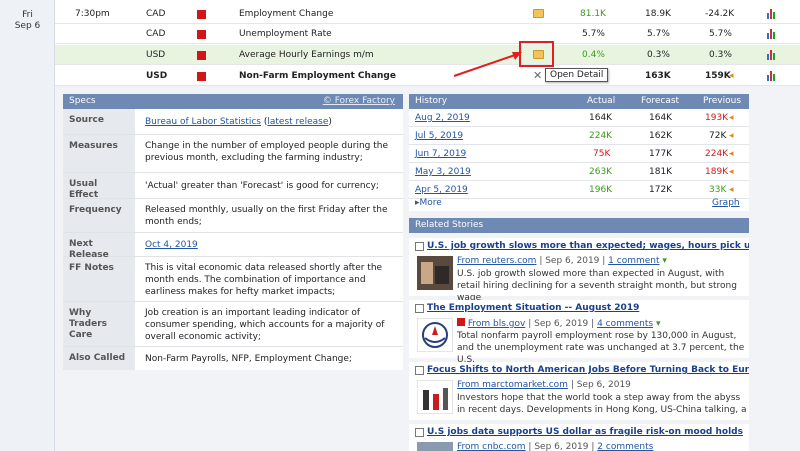  Describe the element at coordinates (442, 118) in the screenshot. I see `history-date: Aug 2, 2019` at that location.